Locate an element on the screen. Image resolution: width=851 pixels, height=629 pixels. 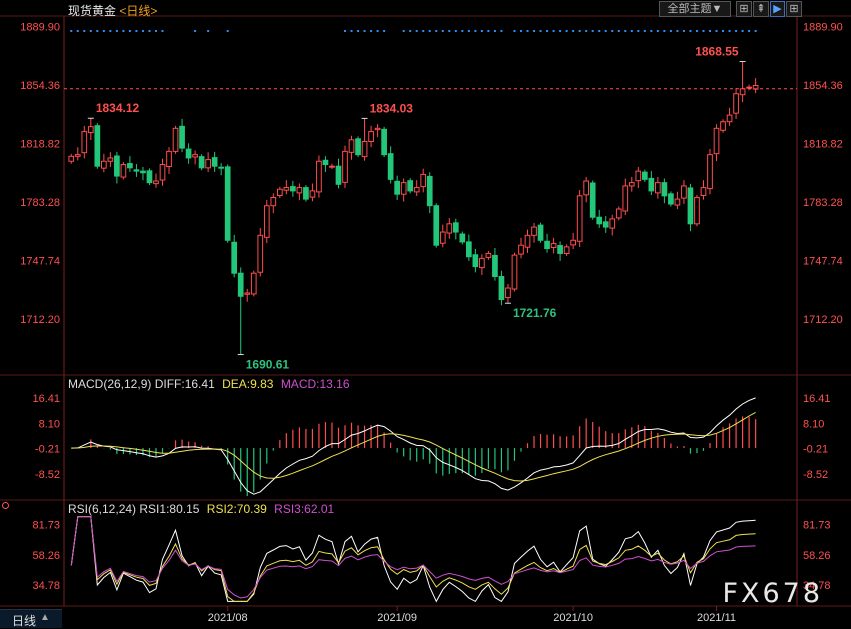
rsi-label: RSI(6,12,24) is located at coordinates (102, 509).